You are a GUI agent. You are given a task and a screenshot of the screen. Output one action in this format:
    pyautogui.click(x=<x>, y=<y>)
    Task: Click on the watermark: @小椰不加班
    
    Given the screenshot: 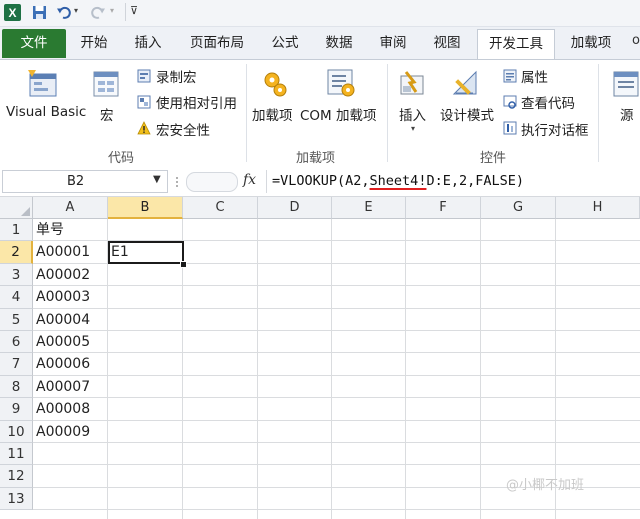 What is the action you would take?
    pyautogui.click(x=545, y=485)
    